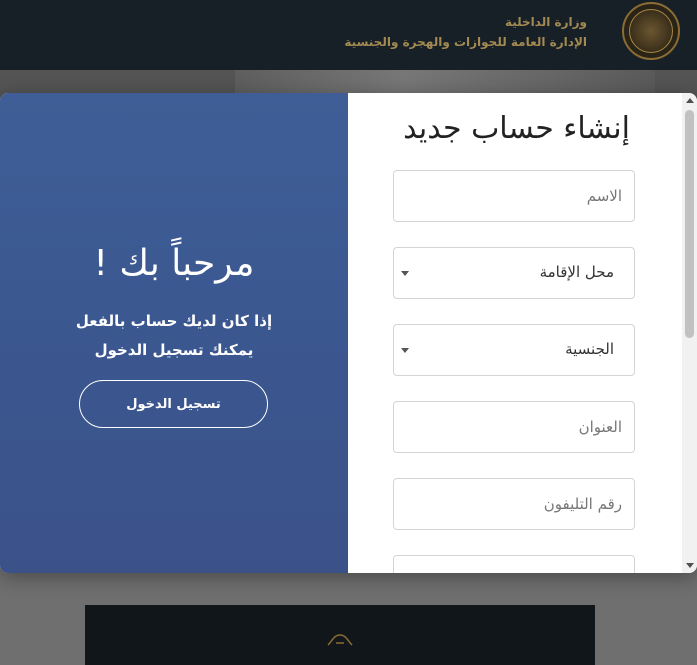 This screenshot has width=697, height=665. I want to click on nationality-select-value: الجنسية, so click(589, 349).